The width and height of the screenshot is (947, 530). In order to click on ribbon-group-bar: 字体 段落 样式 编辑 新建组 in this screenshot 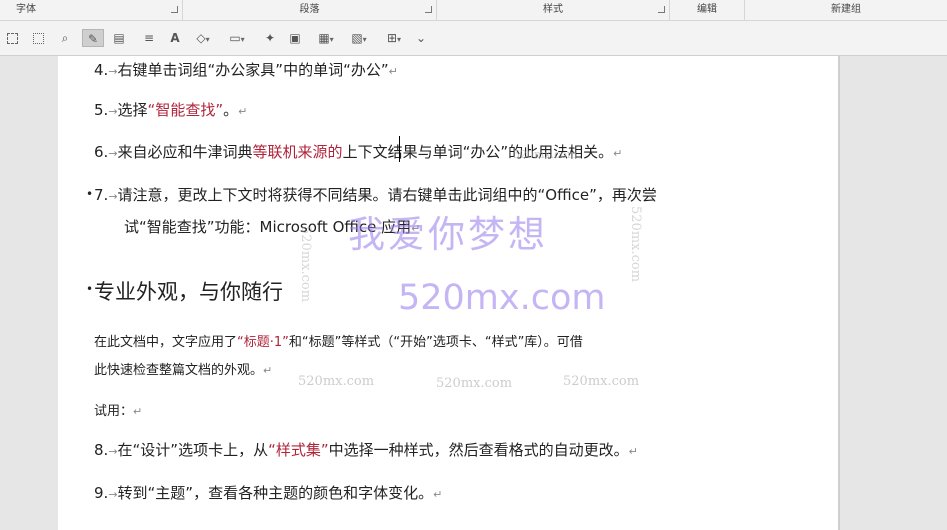, I will do `click(473, 10)`.